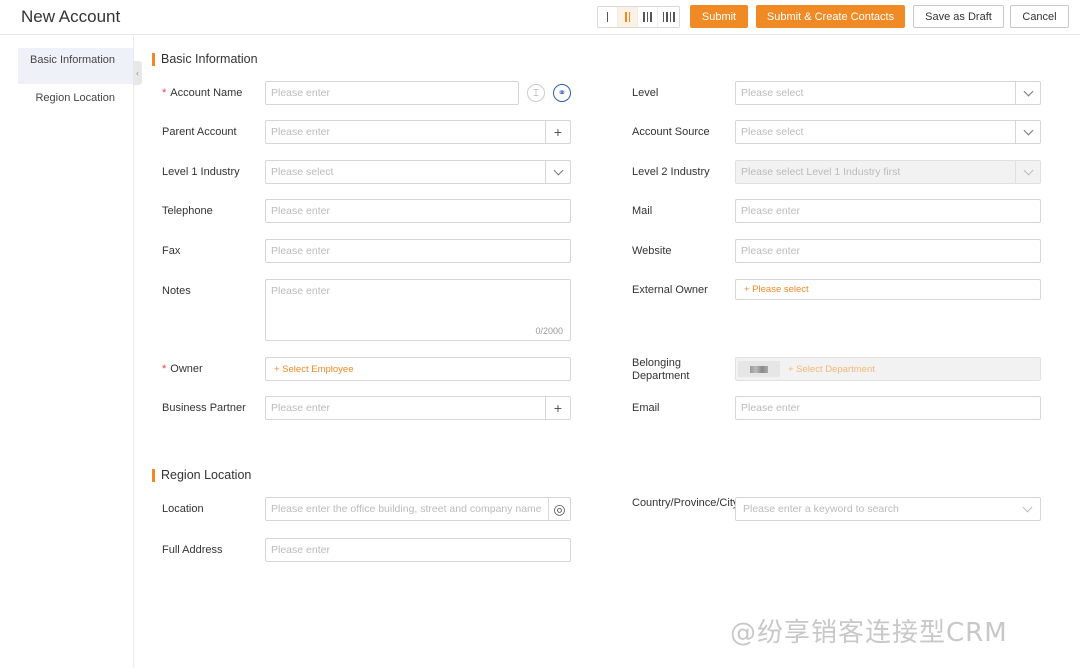 This screenshot has height=668, width=1080. I want to click on mail-input: Please enter, so click(888, 211).